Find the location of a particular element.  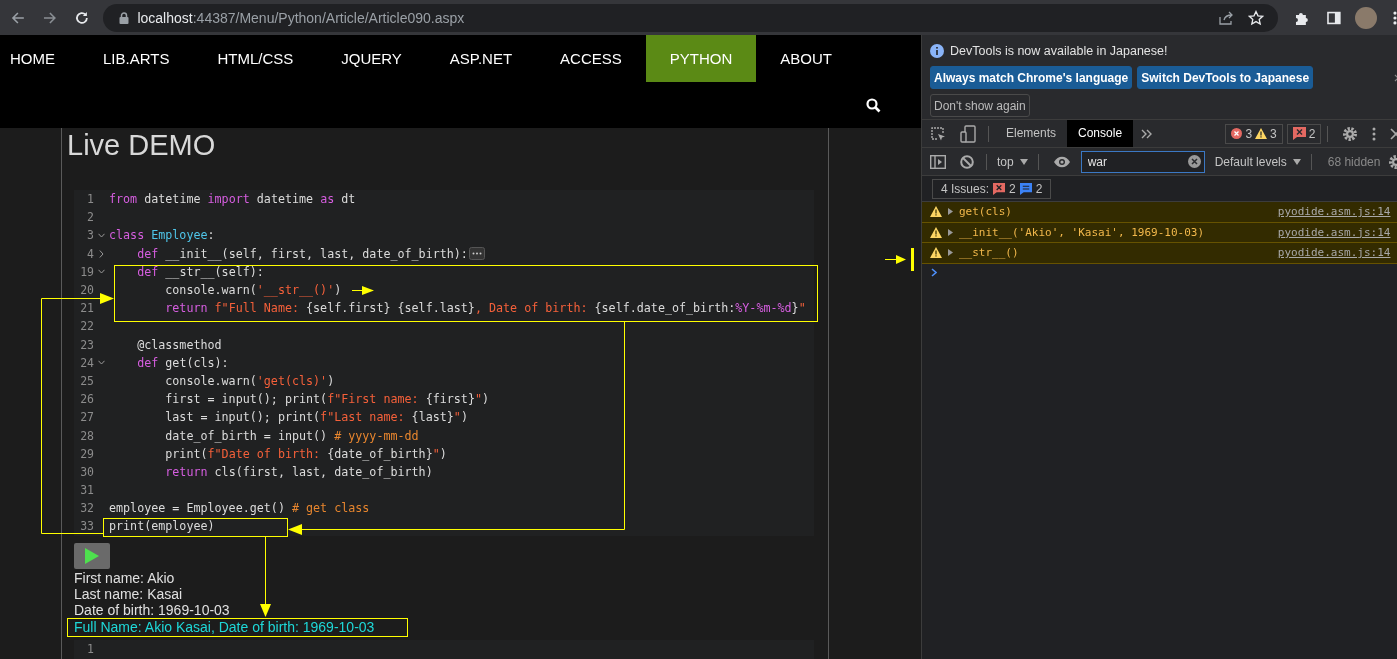

nav-link: HTML/CSS is located at coordinates (255, 58).